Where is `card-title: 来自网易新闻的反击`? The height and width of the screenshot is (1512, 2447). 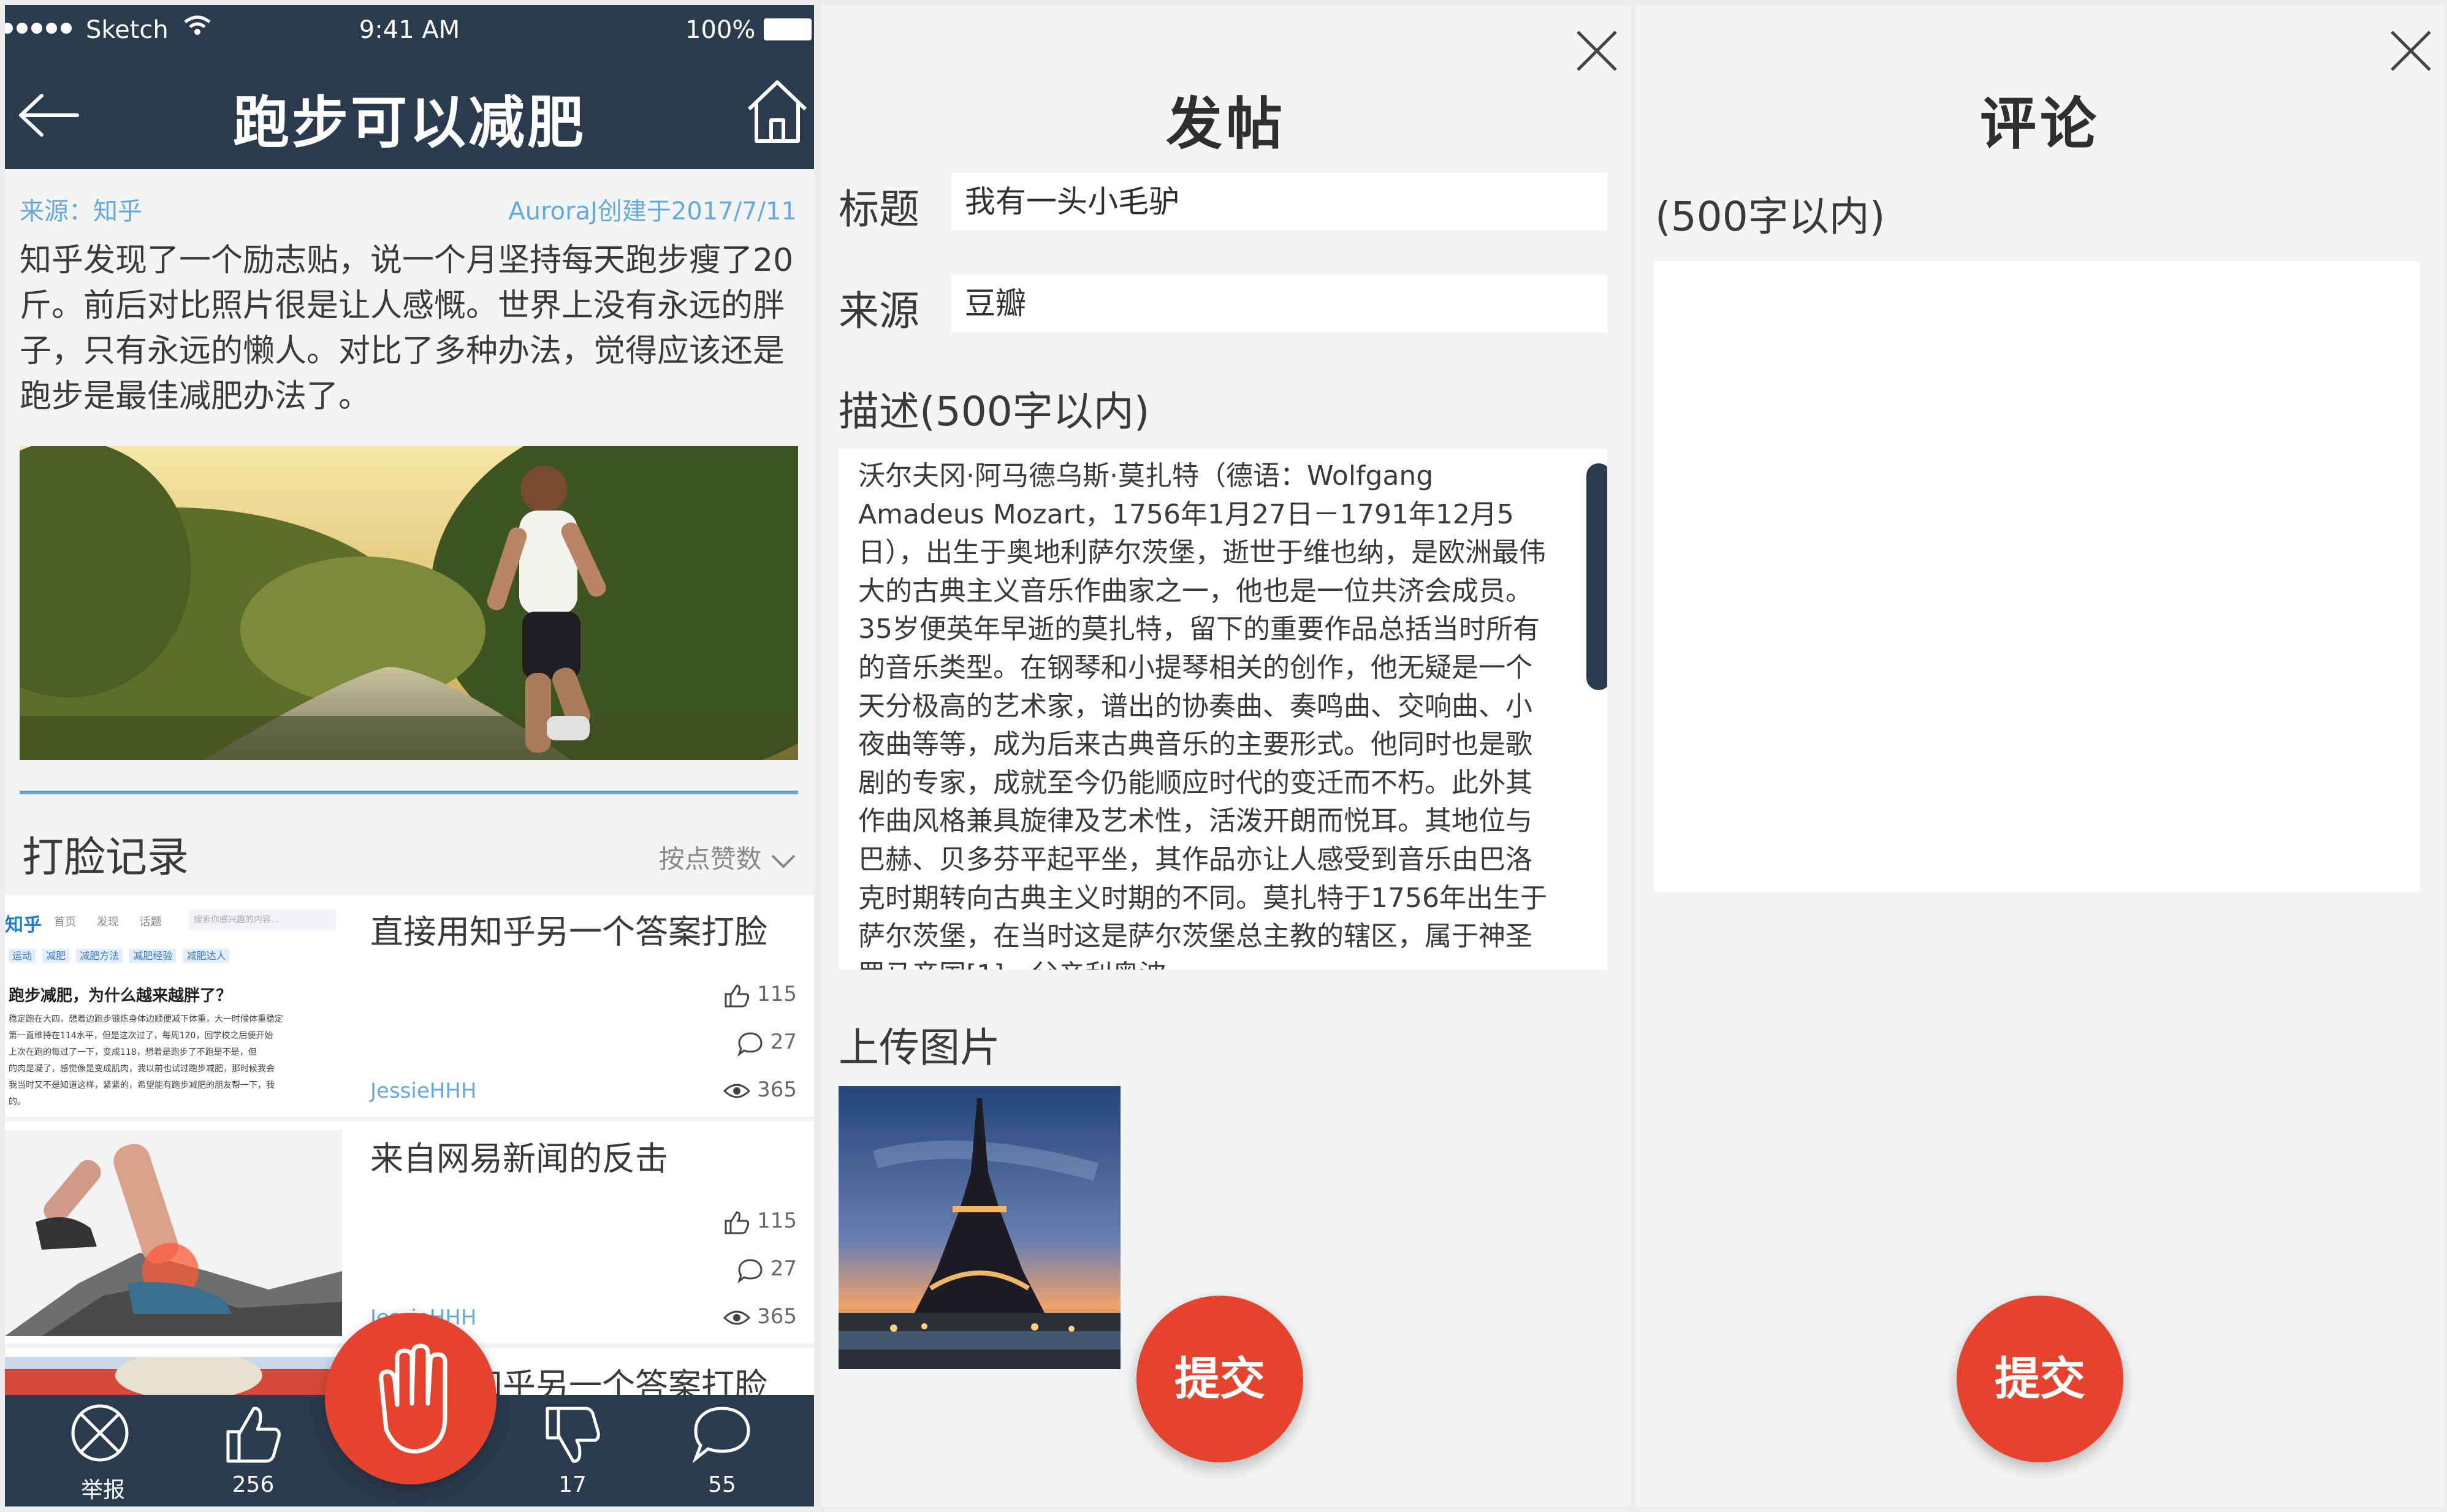
card-title: 来自网易新闻的反击 is located at coordinates (519, 1158).